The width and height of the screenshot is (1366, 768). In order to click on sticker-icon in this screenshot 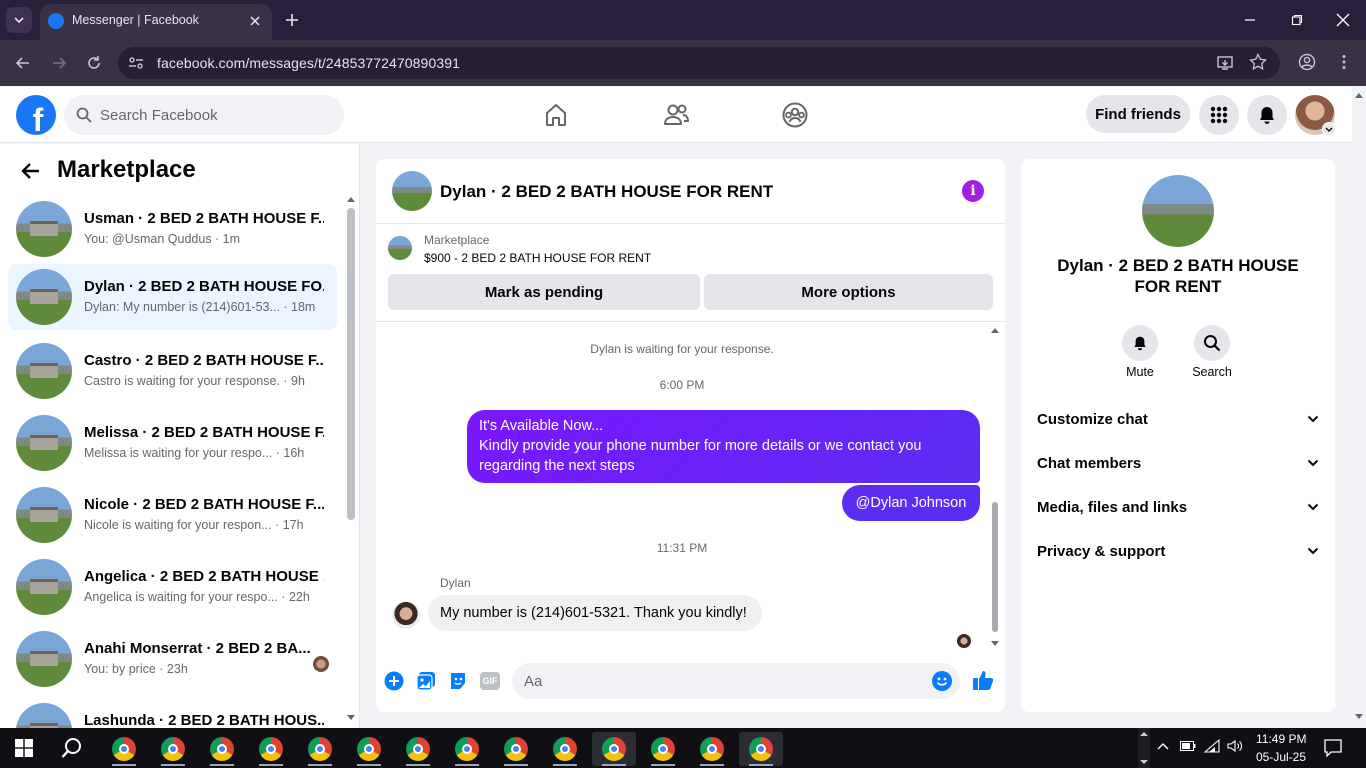, I will do `click(458, 681)`.